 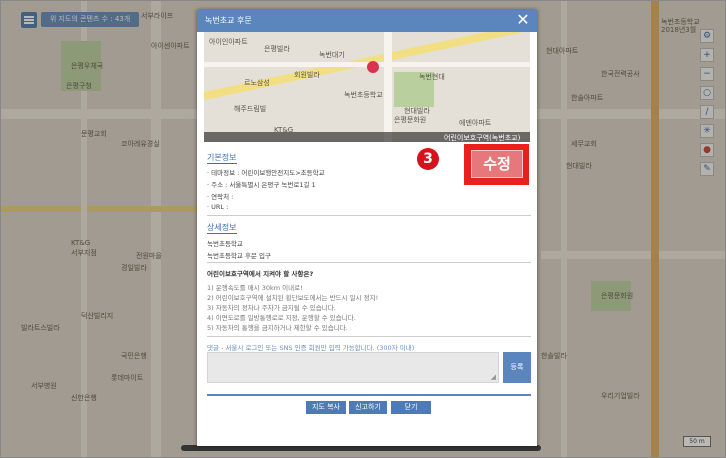 What do you see at coordinates (239, 256) in the screenshot?
I see `detail-description: 녹번초등학교 후문 입구` at bounding box center [239, 256].